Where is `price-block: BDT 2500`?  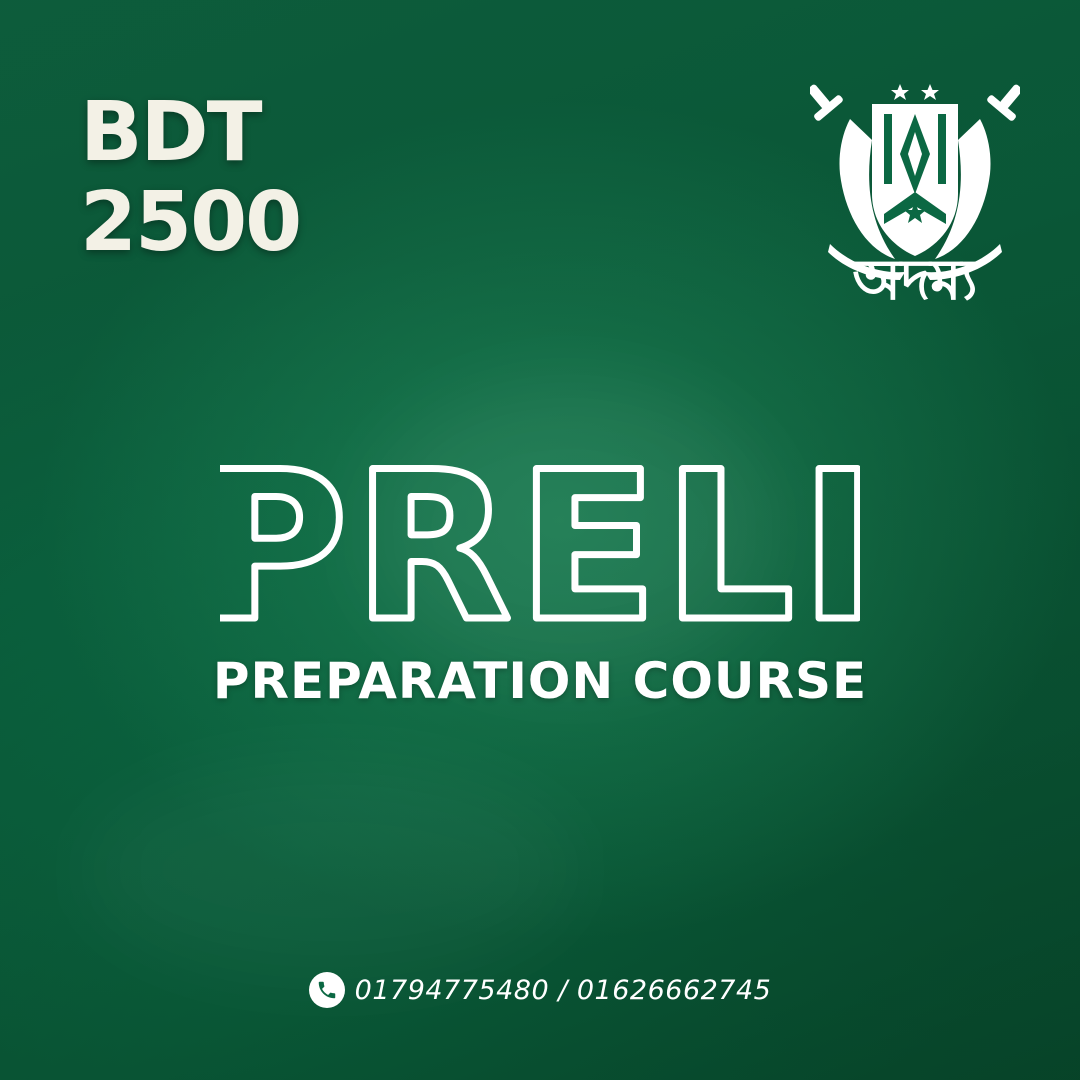 price-block: BDT 2500 is located at coordinates (191, 177).